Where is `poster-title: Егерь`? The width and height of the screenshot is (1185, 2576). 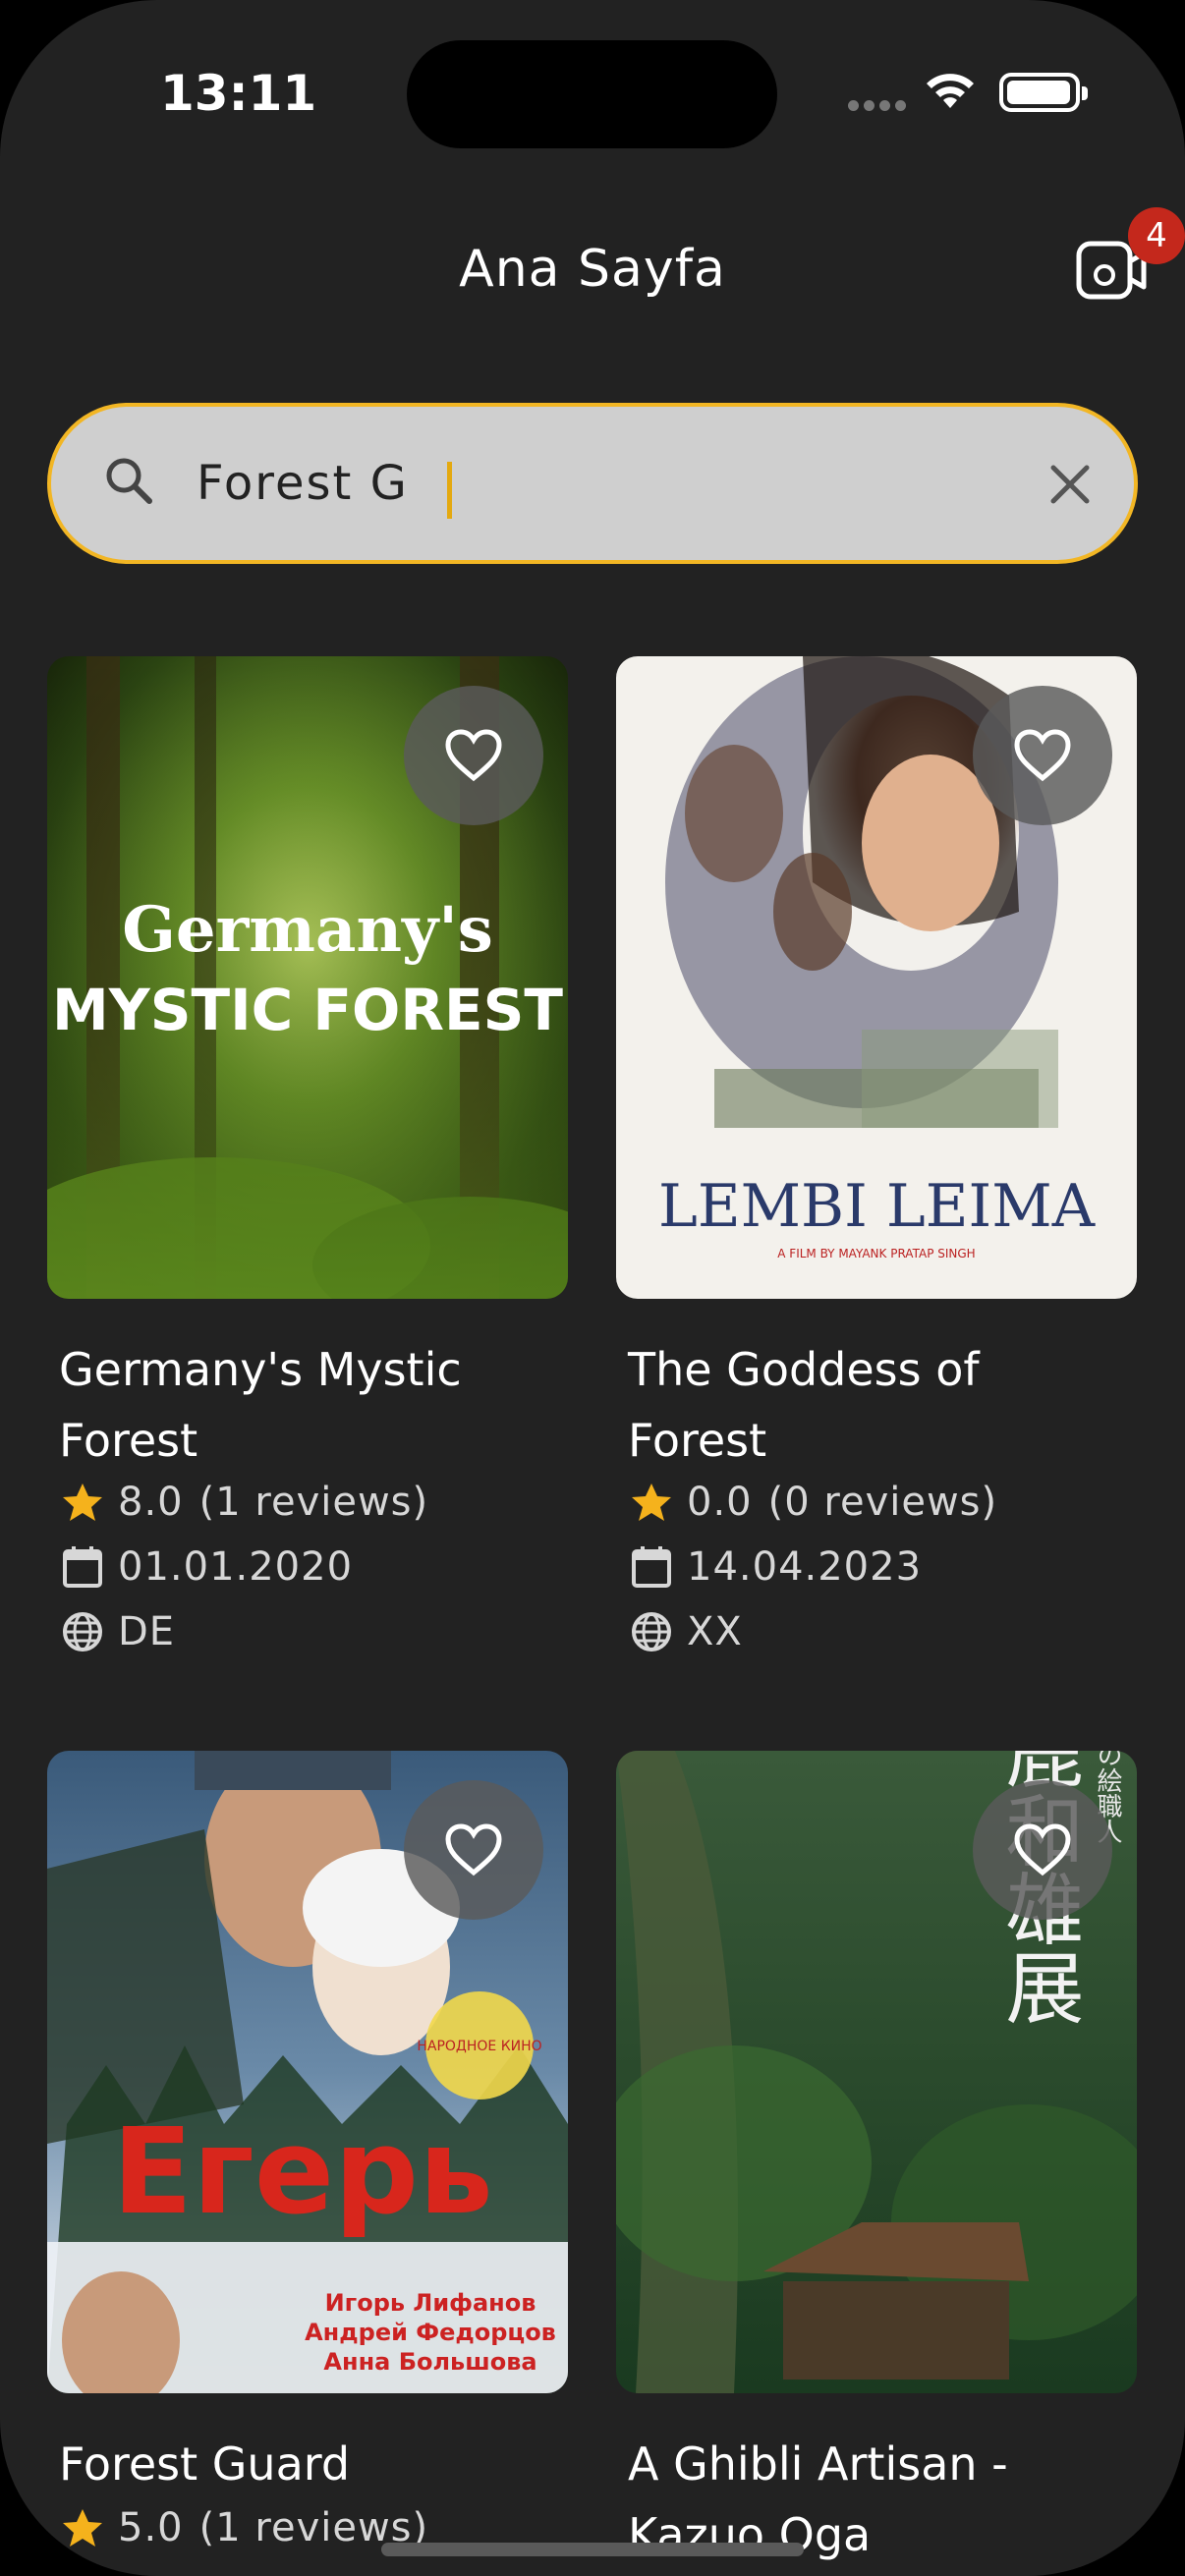
poster-title: Егерь is located at coordinates (303, 2172).